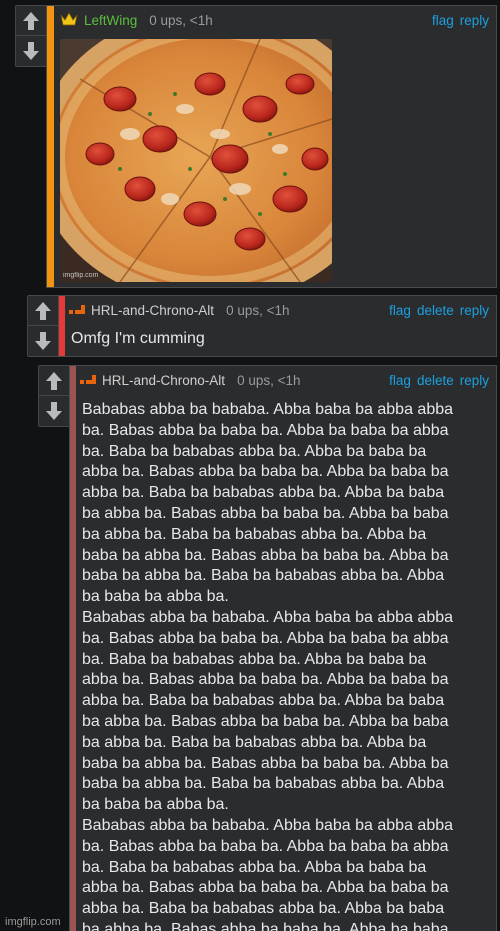 This screenshot has height=931, width=500. Describe the element at coordinates (69, 20) in the screenshot. I see `crown-icon` at that location.